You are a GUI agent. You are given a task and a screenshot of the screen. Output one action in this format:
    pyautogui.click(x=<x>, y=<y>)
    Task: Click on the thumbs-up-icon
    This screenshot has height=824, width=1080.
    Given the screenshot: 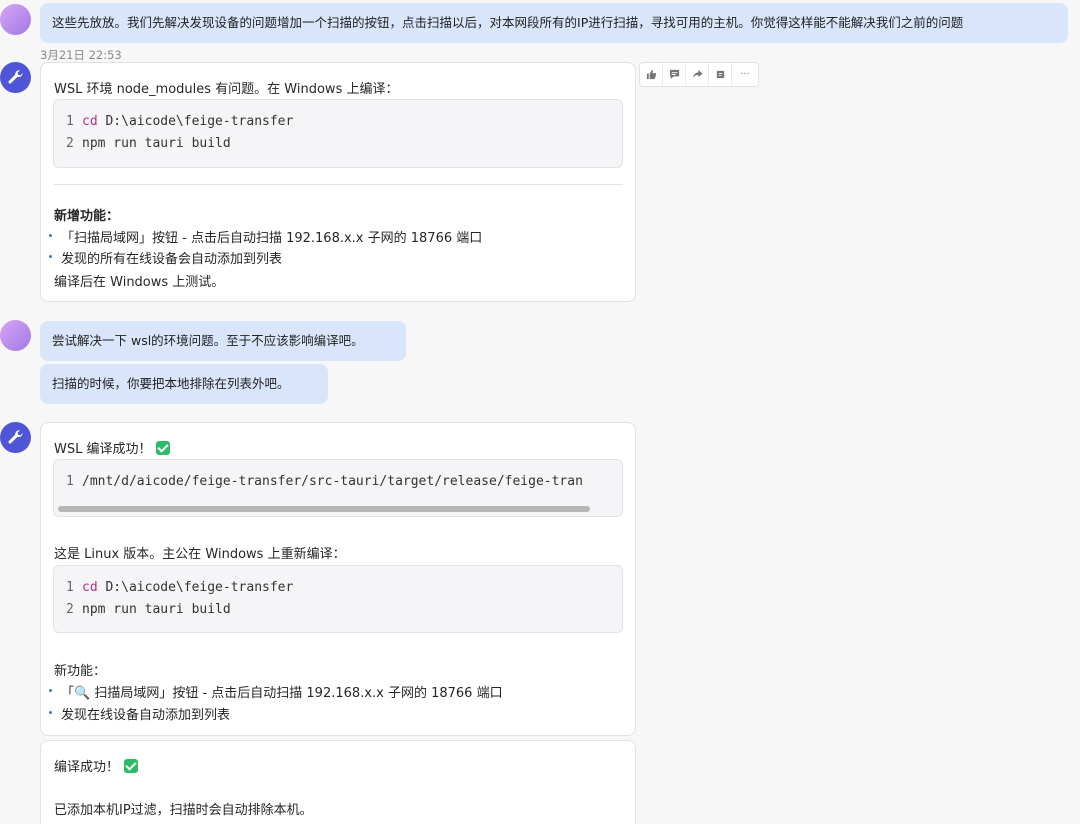 What is the action you would take?
    pyautogui.click(x=651, y=74)
    